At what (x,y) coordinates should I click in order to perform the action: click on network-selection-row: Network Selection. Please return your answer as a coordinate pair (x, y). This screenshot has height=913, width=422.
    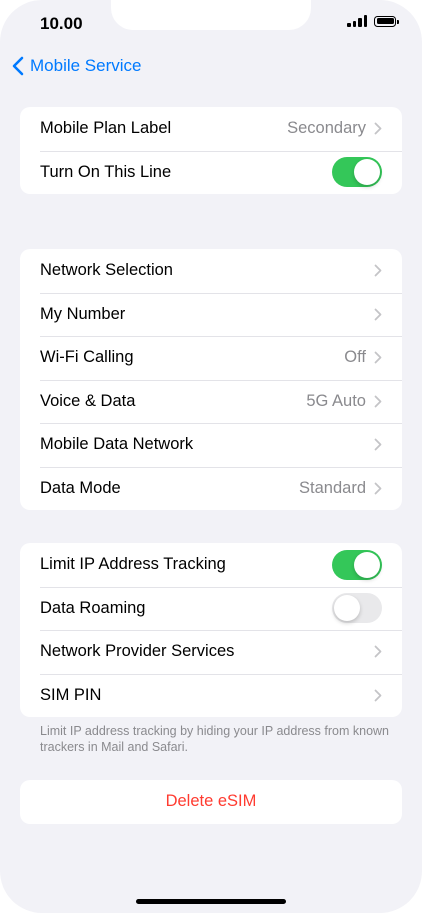
    Looking at the image, I should click on (211, 271).